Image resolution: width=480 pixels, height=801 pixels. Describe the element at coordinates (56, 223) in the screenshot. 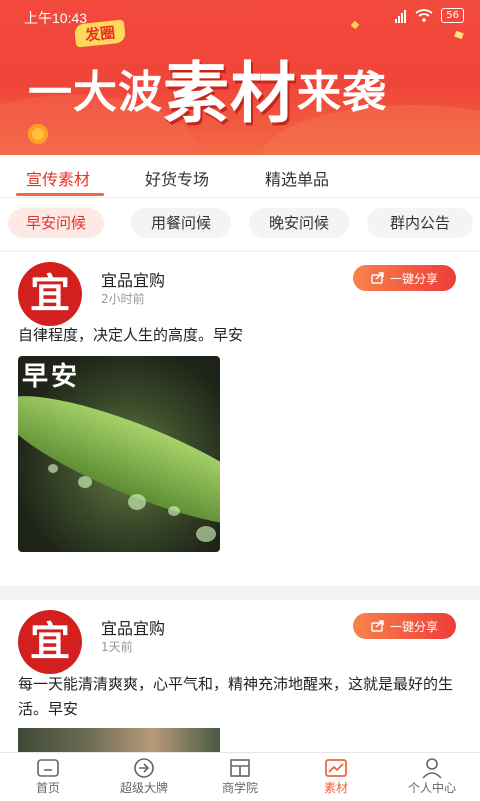

I see `chip-morning: 早安问候` at that location.